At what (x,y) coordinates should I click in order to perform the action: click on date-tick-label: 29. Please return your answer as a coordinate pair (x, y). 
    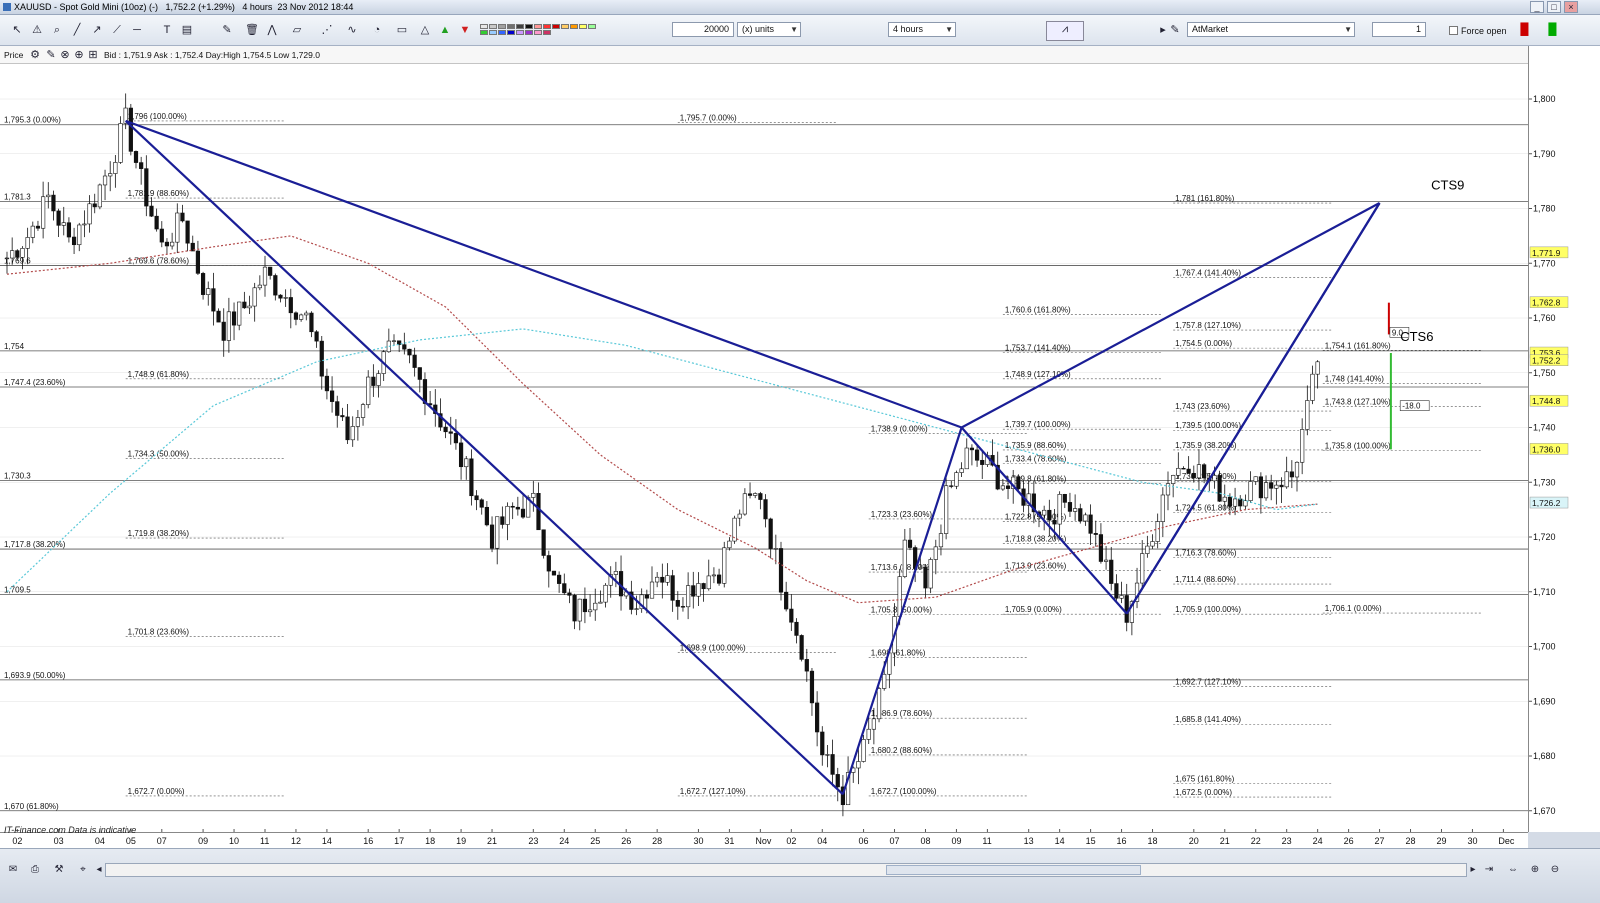
    Looking at the image, I should click on (1441, 841).